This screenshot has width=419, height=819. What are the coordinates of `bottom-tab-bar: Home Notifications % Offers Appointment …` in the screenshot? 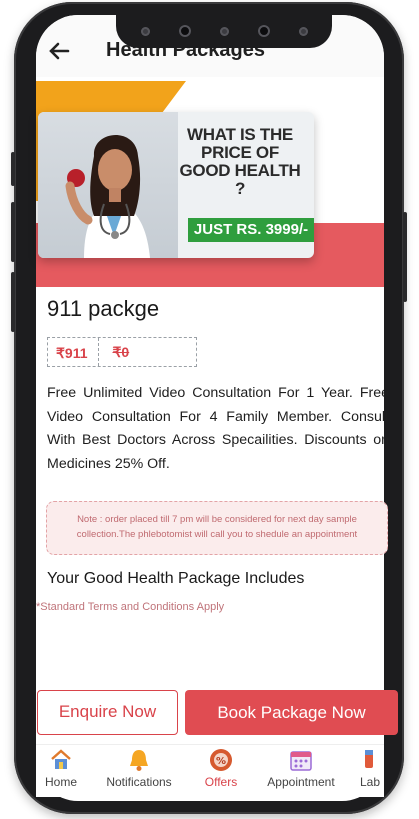 It's located at (210, 770).